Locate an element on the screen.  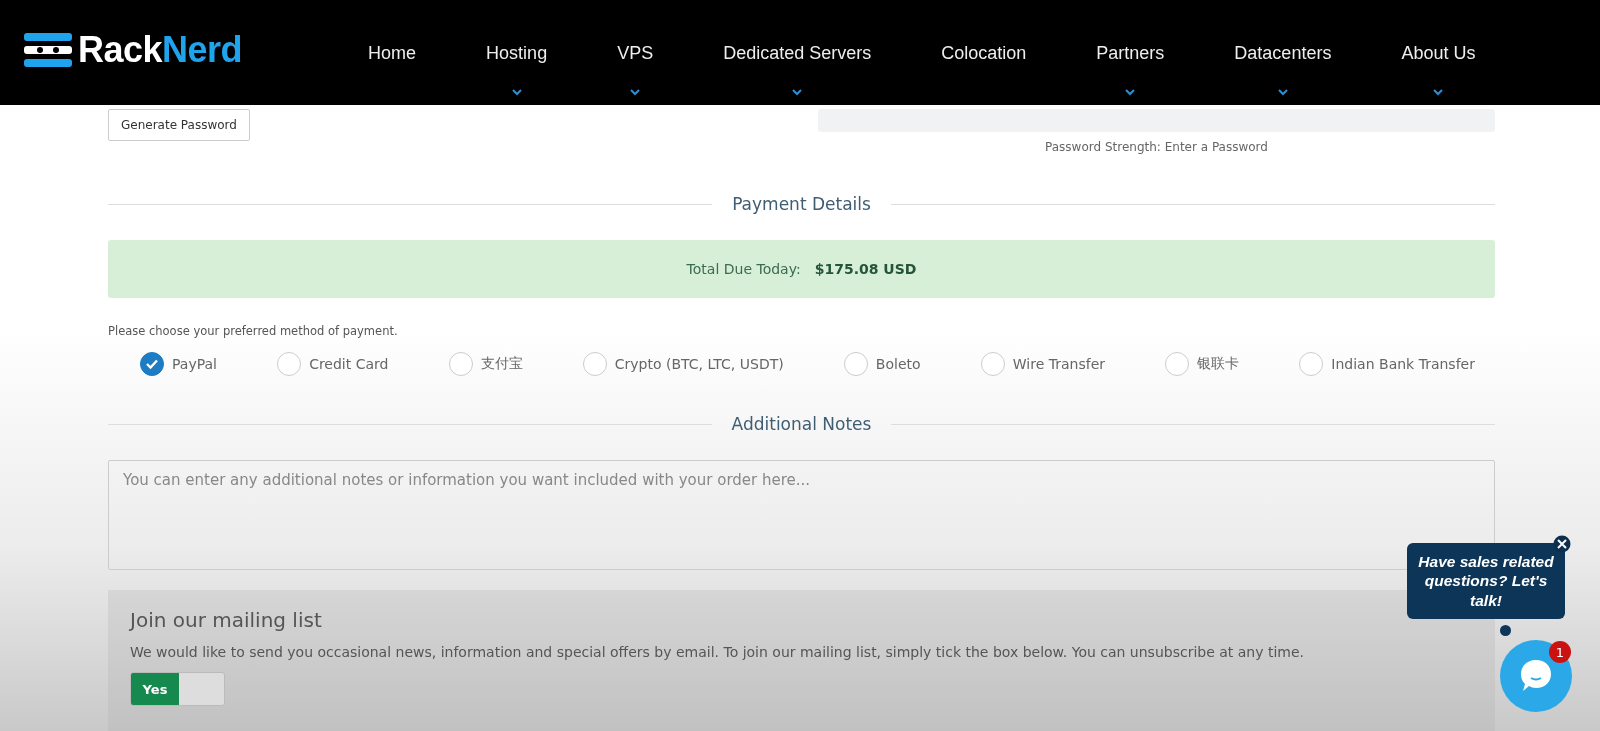
payment-method-label: Indian Bank Transfer is located at coordinates (1403, 364).